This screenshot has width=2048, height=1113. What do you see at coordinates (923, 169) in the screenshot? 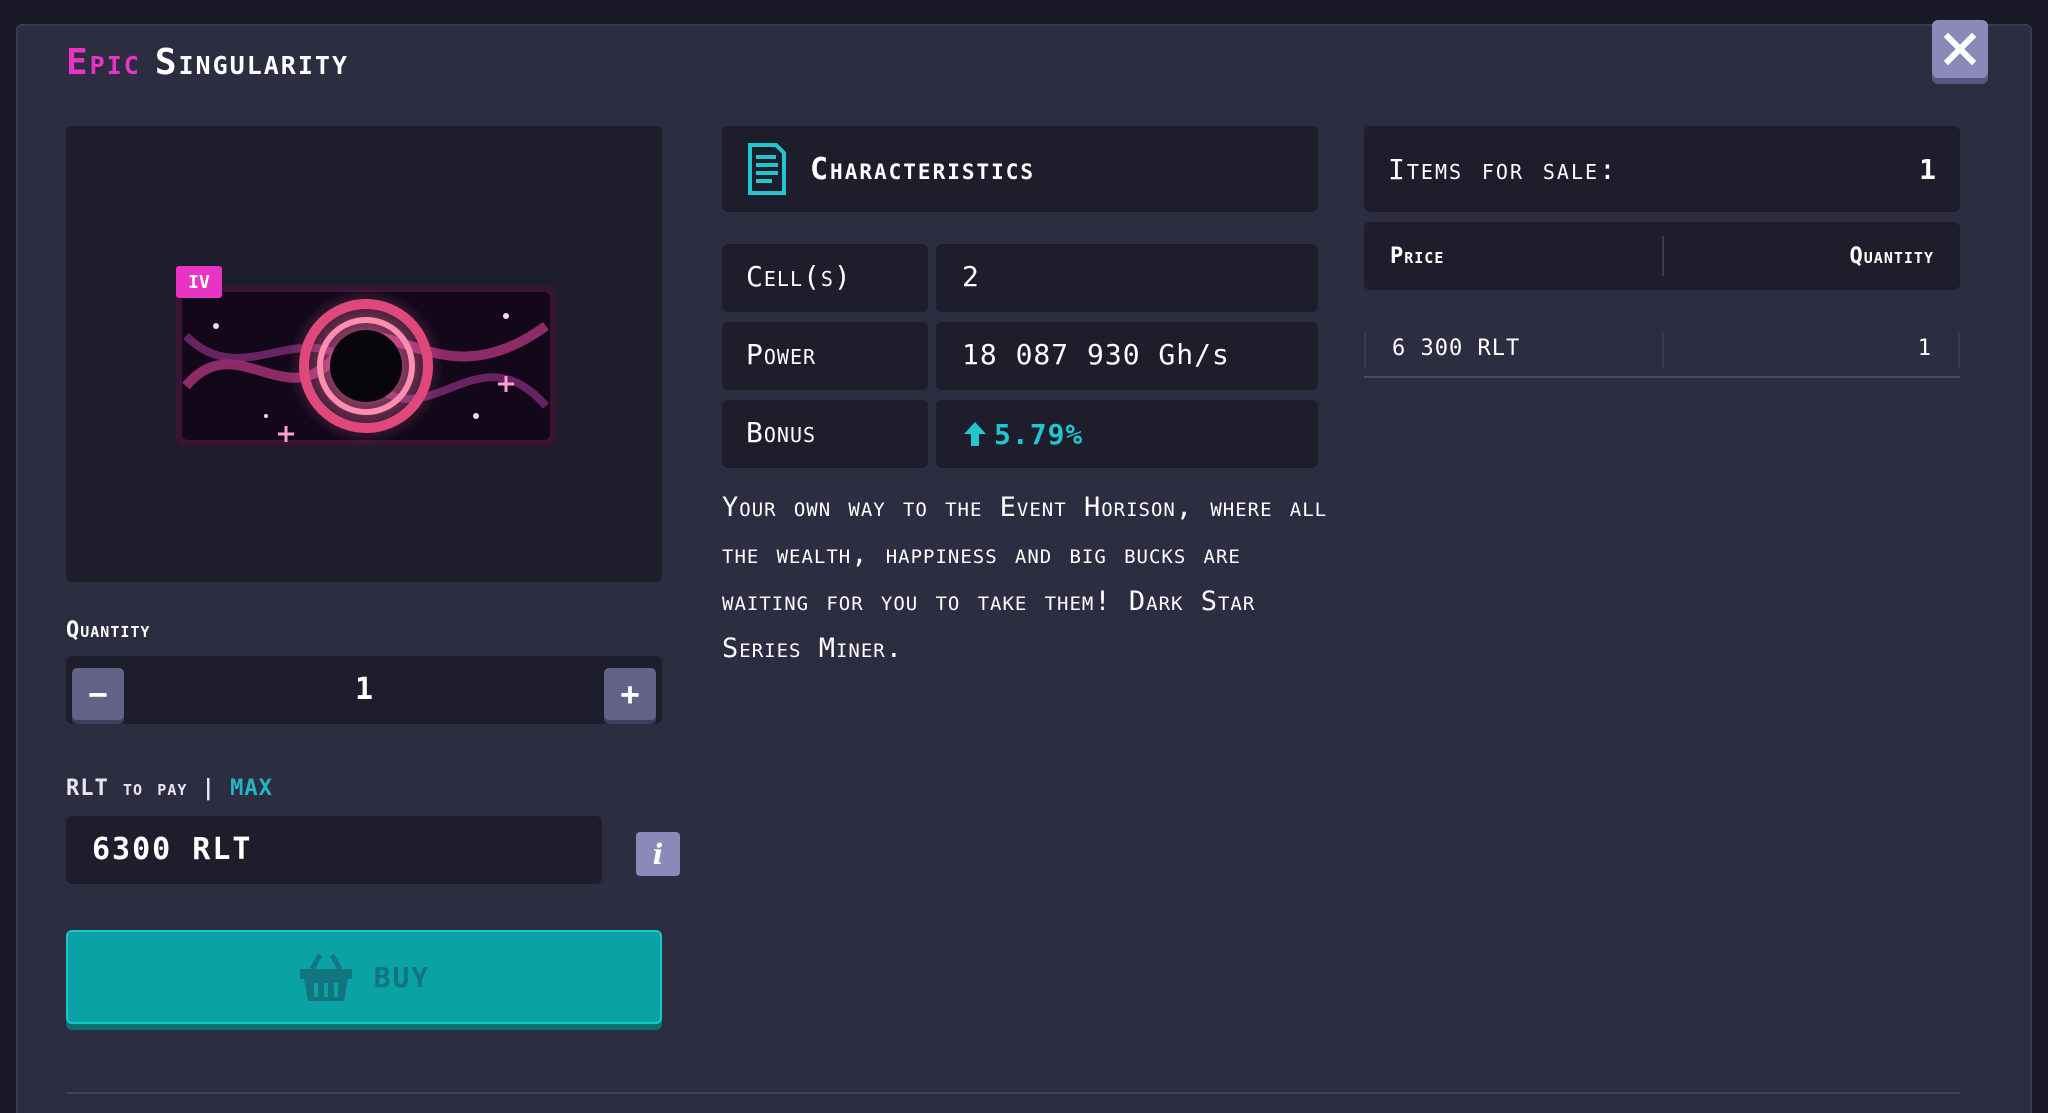
I see `characteristics-title: Characteristics` at bounding box center [923, 169].